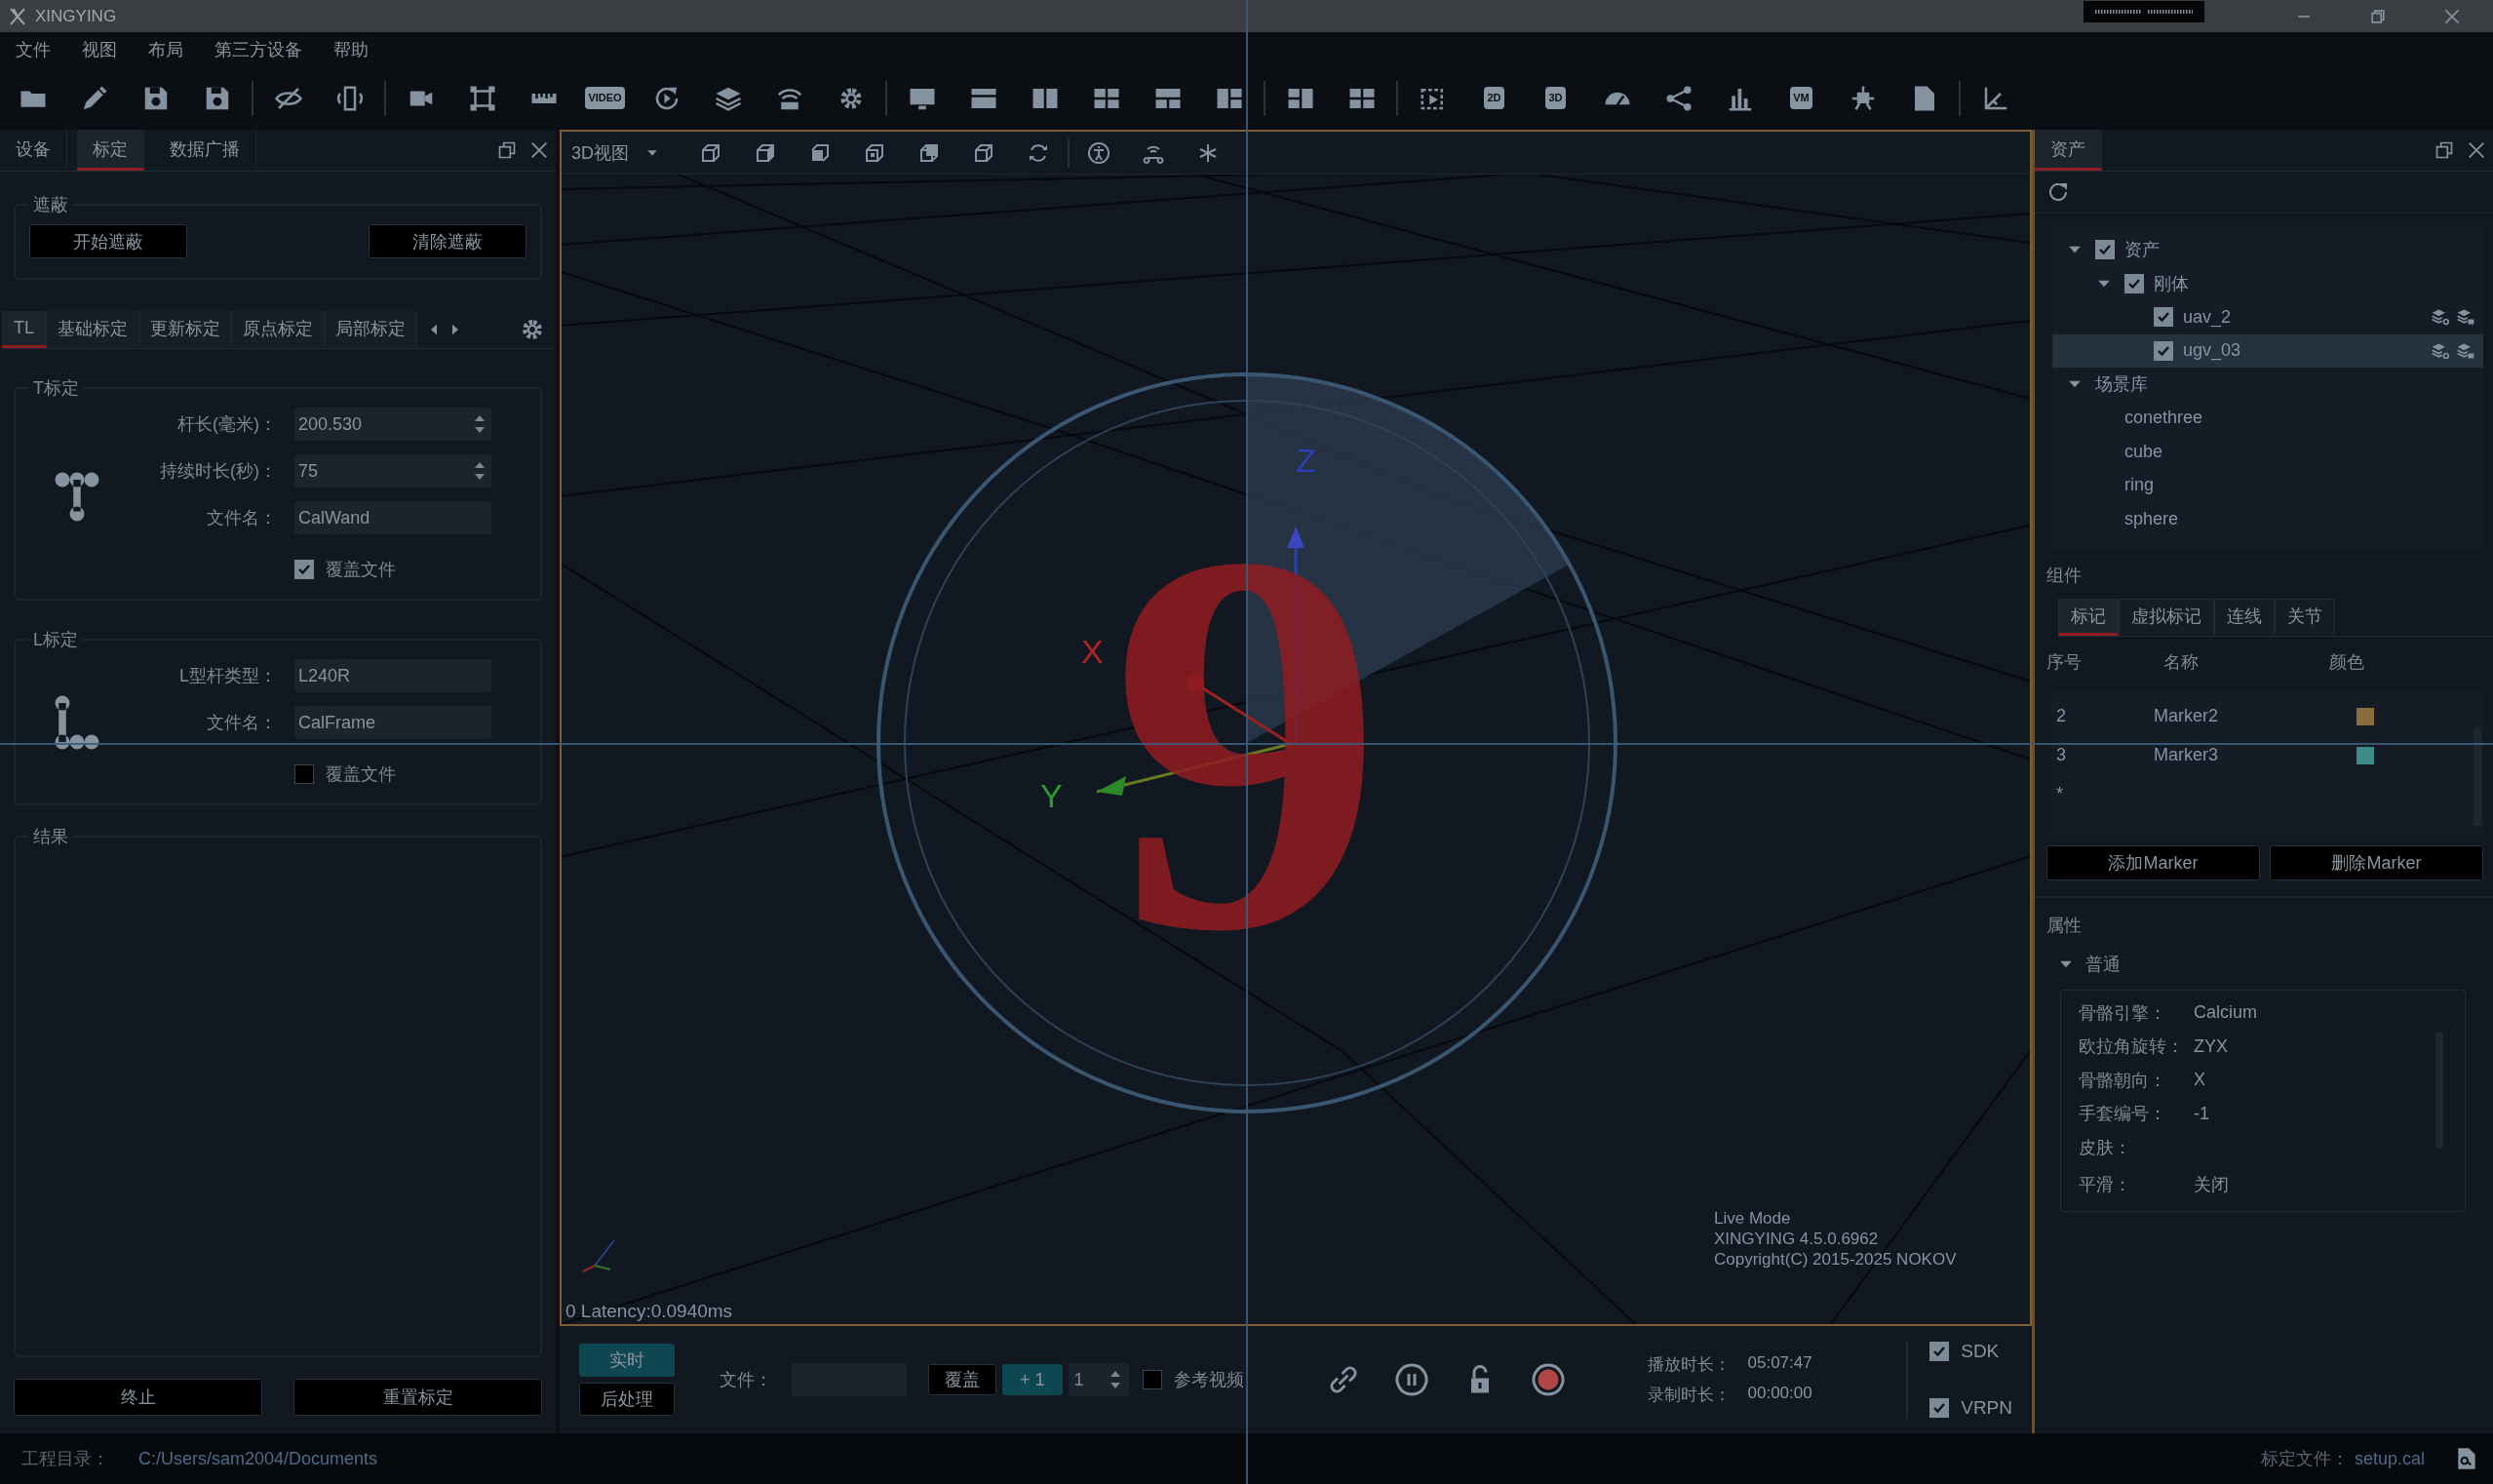  Describe the element at coordinates (2268, 250) in the screenshot. I see `tree-item: 资产` at that location.